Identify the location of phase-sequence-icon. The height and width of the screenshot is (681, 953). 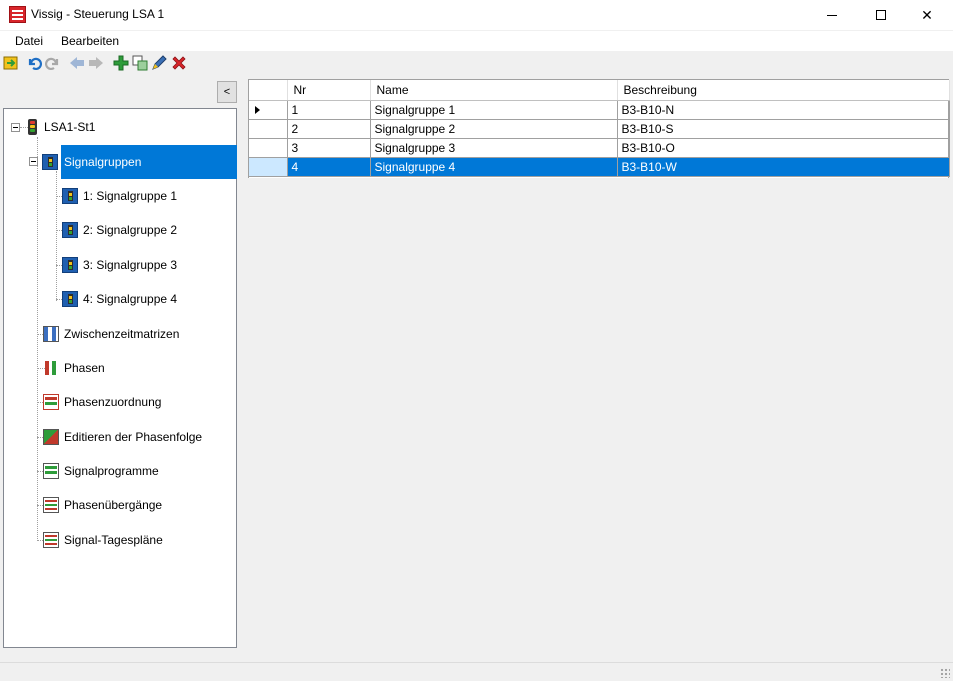
(51, 437).